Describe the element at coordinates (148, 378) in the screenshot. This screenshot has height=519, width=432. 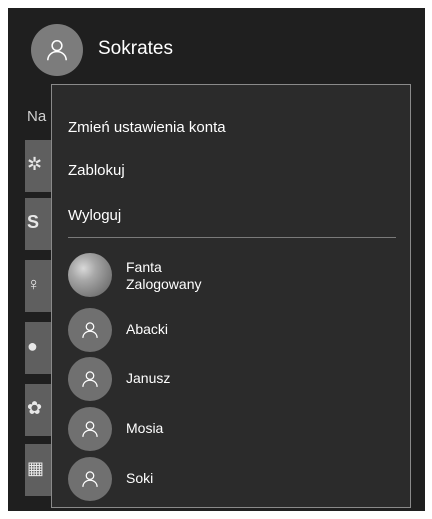
I see `account-name: Janusz` at that location.